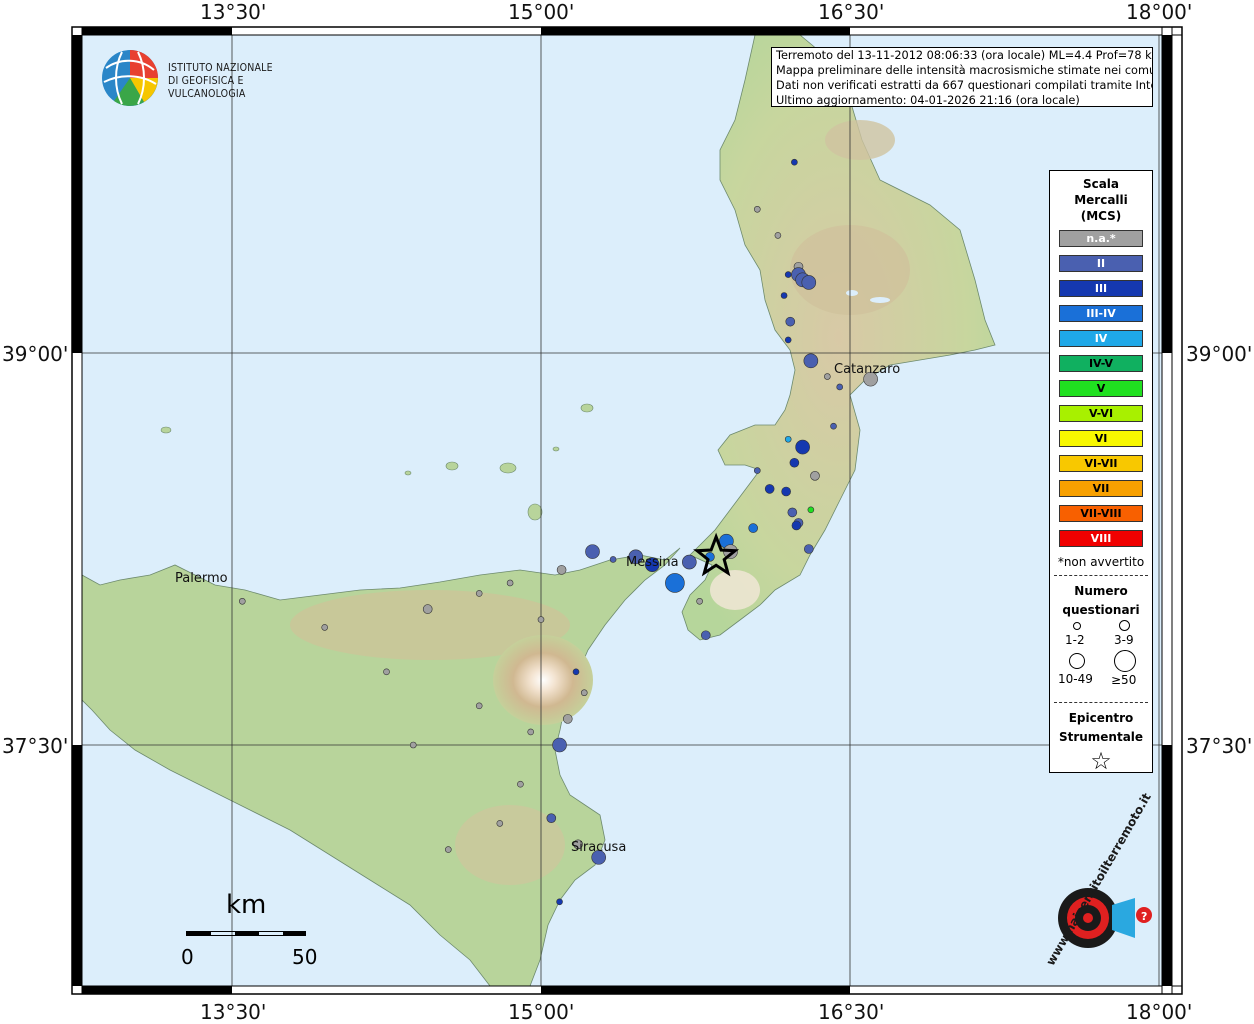 The image size is (1254, 1024). I want to click on lon-label-bottom-2: 15°00', so click(541, 1012).